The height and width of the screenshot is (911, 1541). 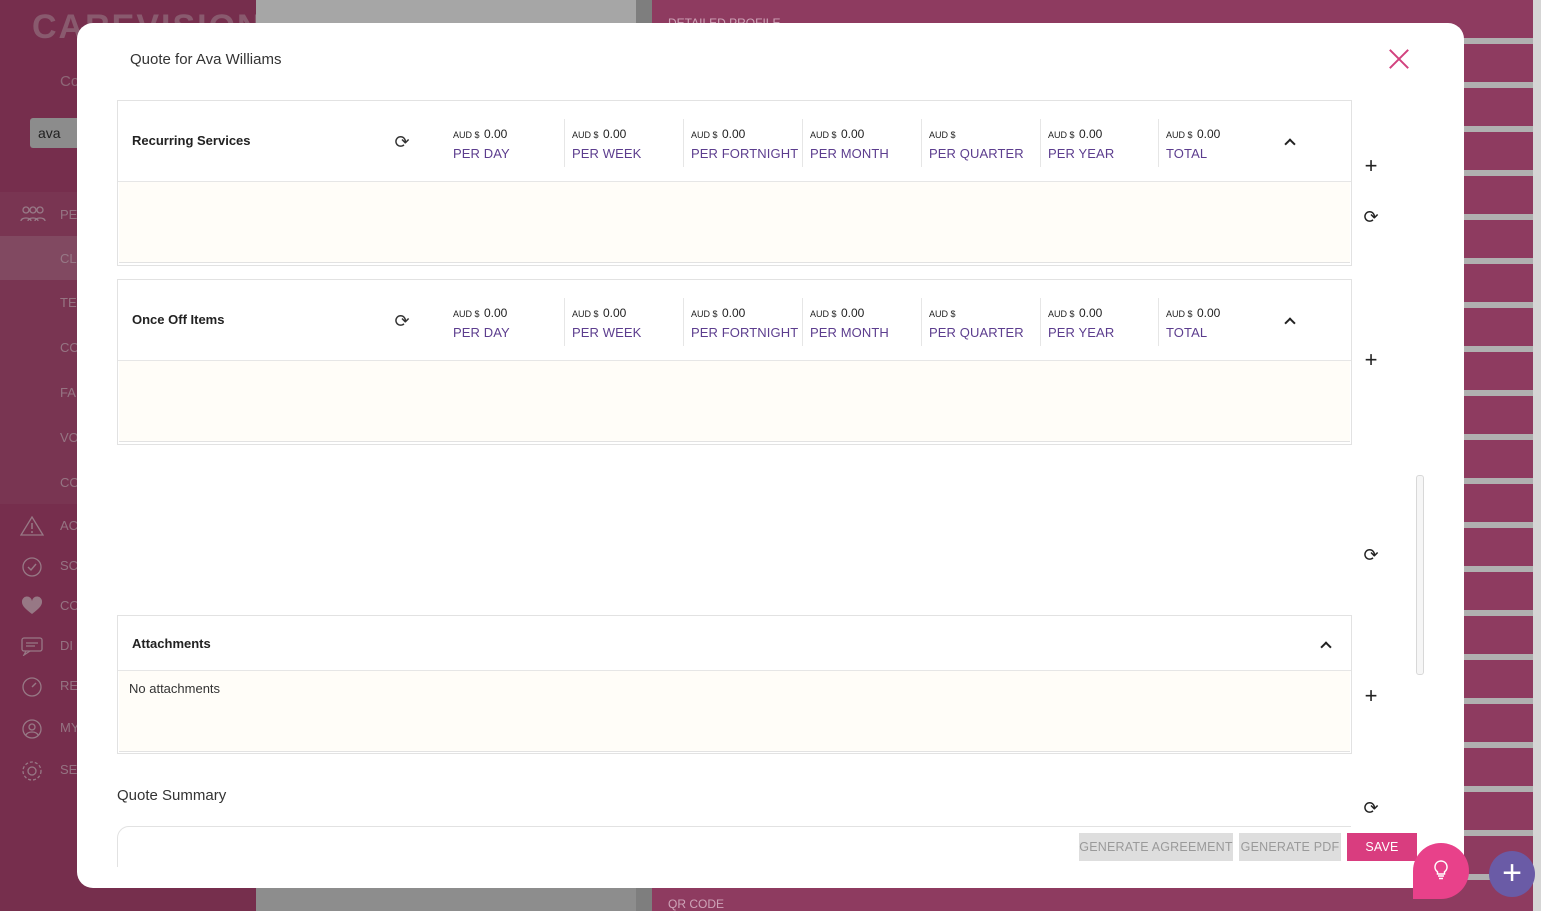 I want to click on add-once-off-button: +, so click(x=1371, y=360).